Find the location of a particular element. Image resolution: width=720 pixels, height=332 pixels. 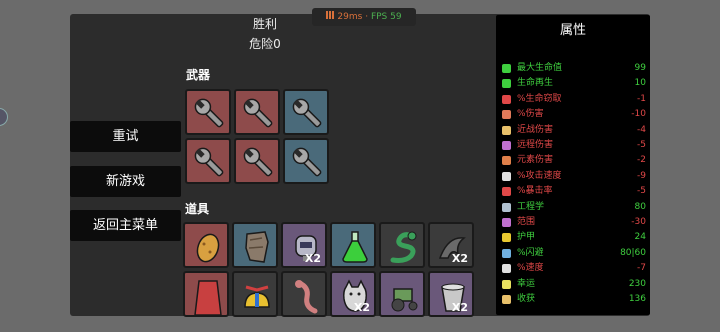

tractor-icon-slot is located at coordinates (402, 294).